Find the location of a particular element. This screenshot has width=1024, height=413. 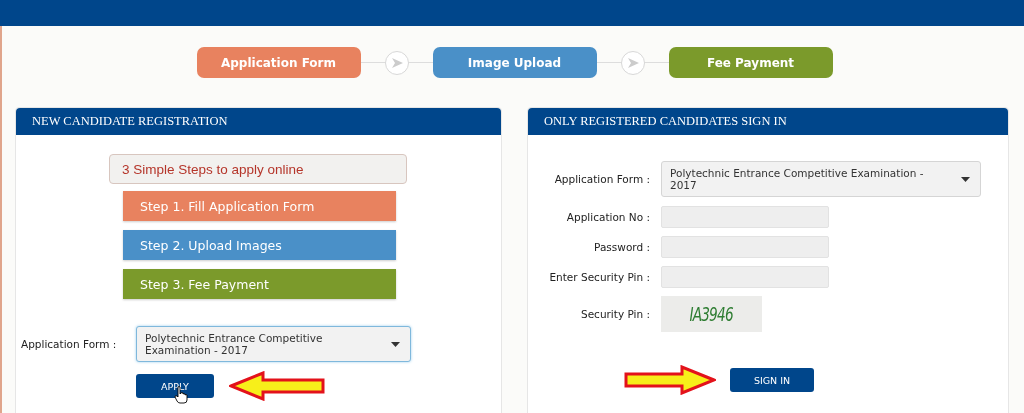

apply-button: APPLY is located at coordinates (175, 386).